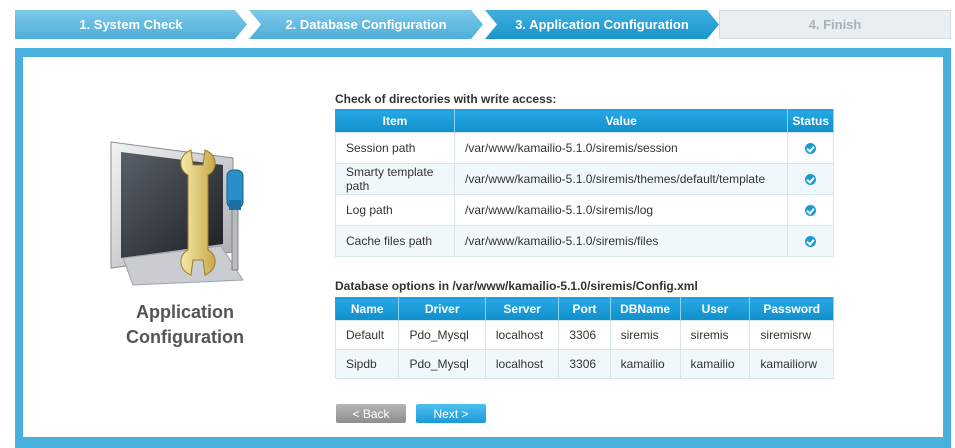  I want to click on name-cell: Default, so click(367, 335).